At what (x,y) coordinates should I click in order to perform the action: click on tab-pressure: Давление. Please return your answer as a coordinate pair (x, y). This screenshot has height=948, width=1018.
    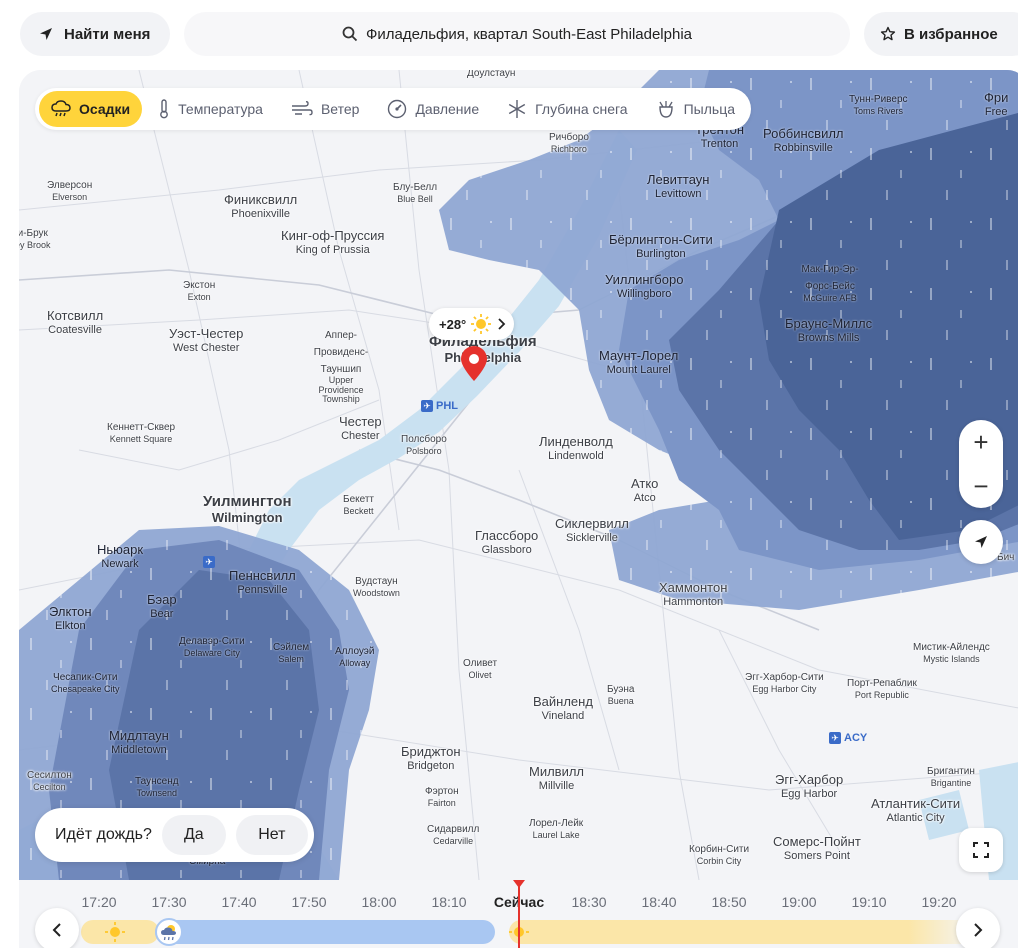
    Looking at the image, I should click on (433, 109).